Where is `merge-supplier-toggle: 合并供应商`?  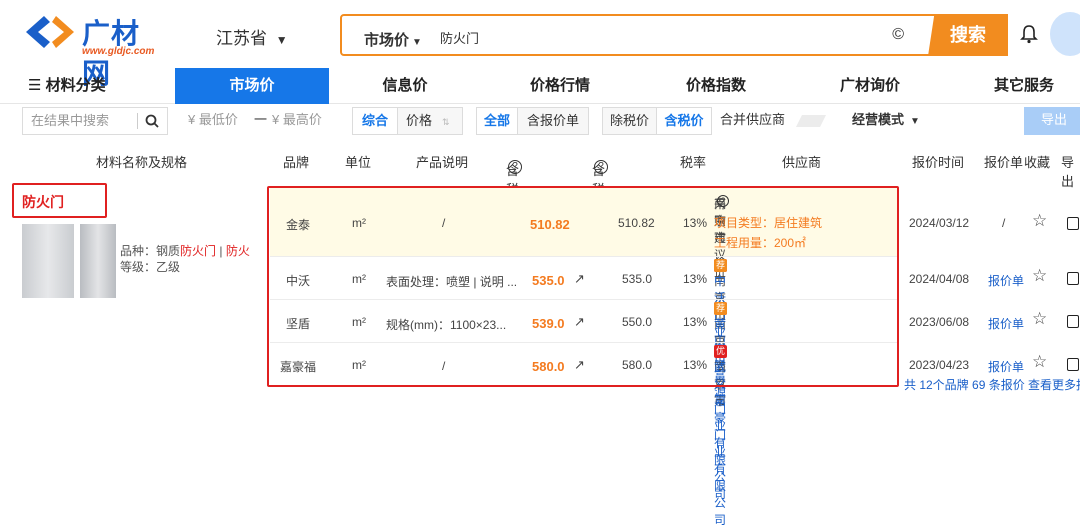
merge-supplier-toggle: 合并供应商 is located at coordinates (776, 121).